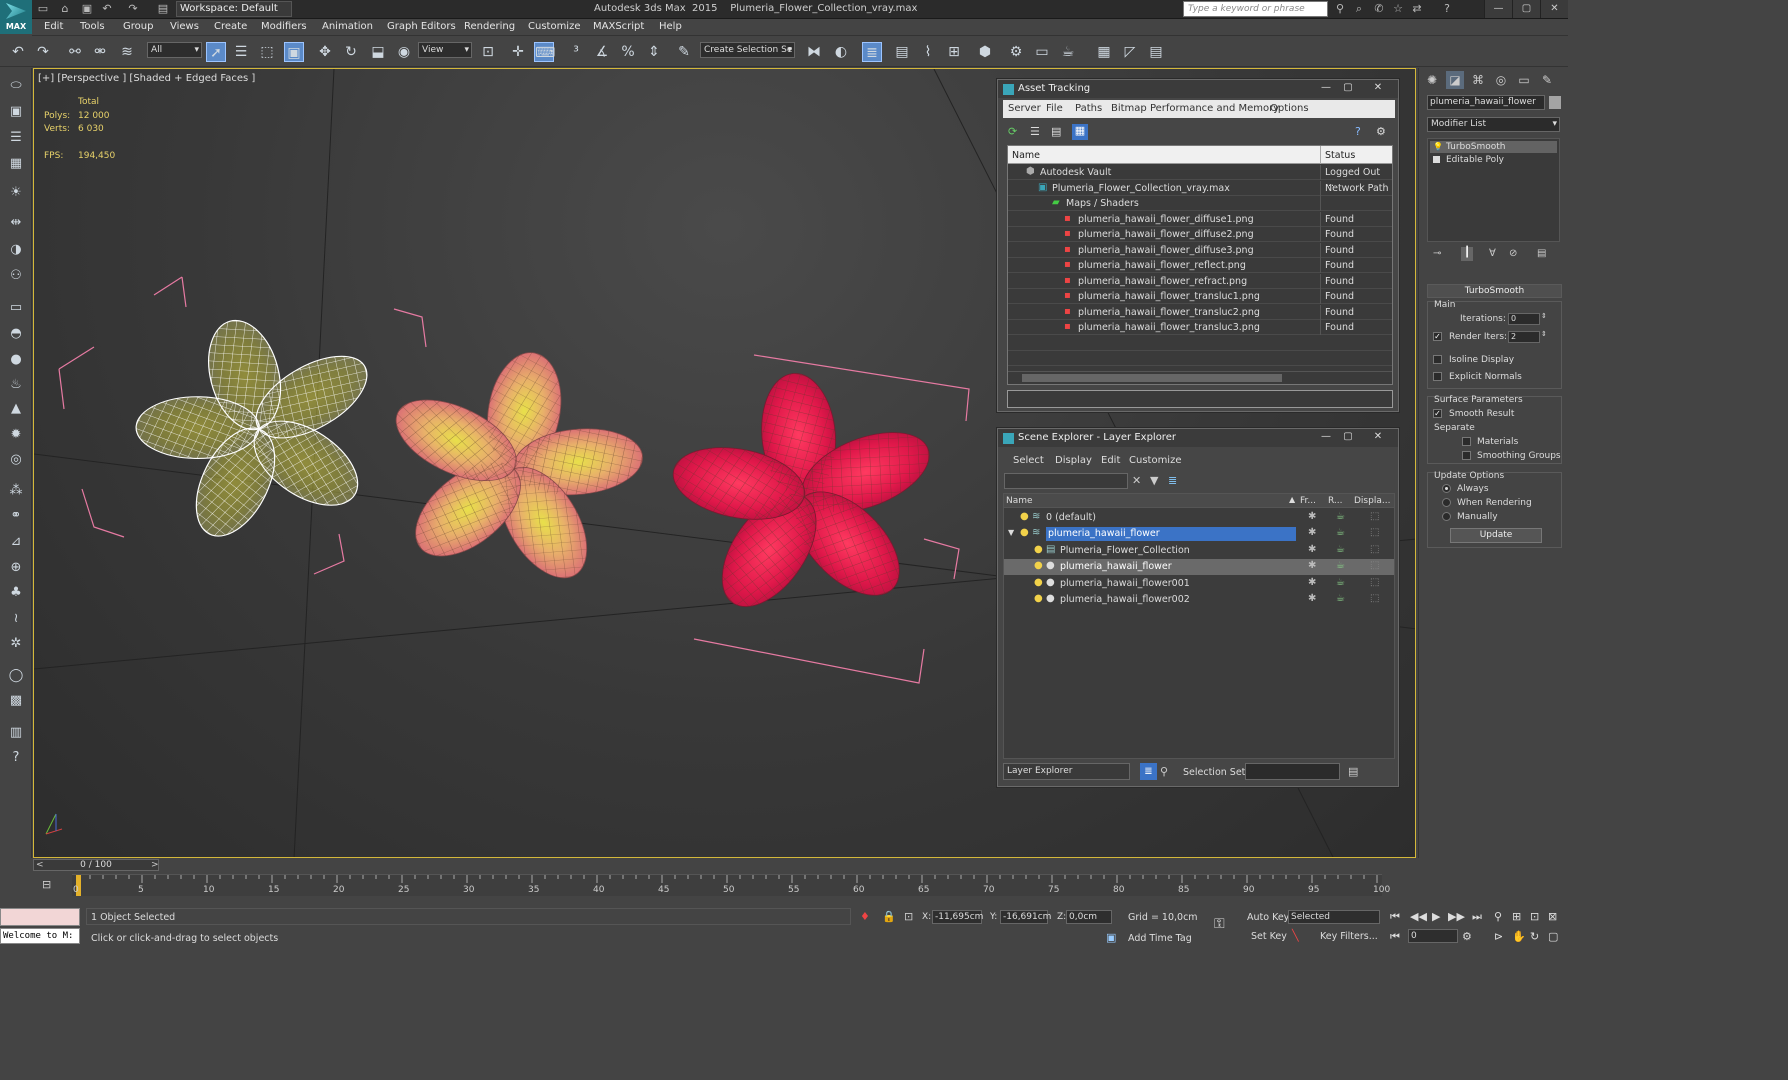 The height and width of the screenshot is (1080, 1788). I want to click on toggle-scene-explorer-icon: ≣, so click(872, 52).